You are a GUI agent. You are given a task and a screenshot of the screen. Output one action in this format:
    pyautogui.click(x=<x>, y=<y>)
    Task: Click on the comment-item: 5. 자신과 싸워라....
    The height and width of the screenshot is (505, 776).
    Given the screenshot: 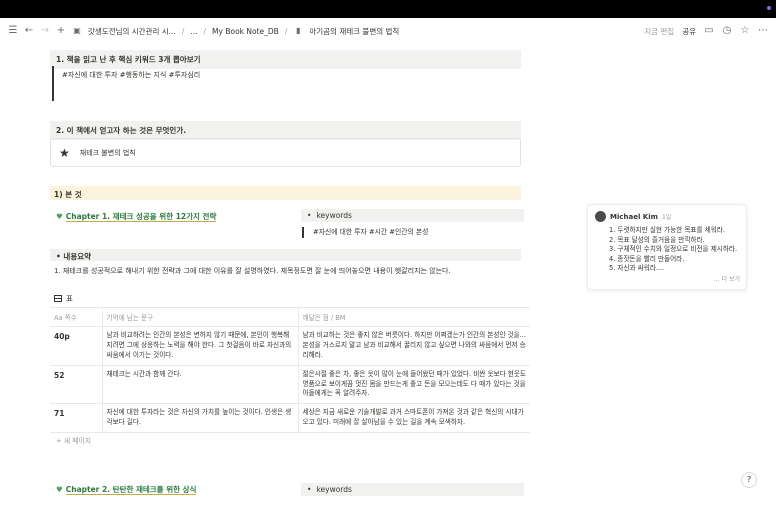 What is the action you would take?
    pyautogui.click(x=637, y=268)
    